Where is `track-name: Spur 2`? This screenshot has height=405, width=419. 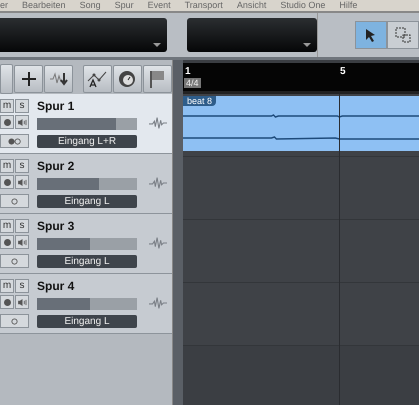
track-name: Spur 2 is located at coordinates (56, 167).